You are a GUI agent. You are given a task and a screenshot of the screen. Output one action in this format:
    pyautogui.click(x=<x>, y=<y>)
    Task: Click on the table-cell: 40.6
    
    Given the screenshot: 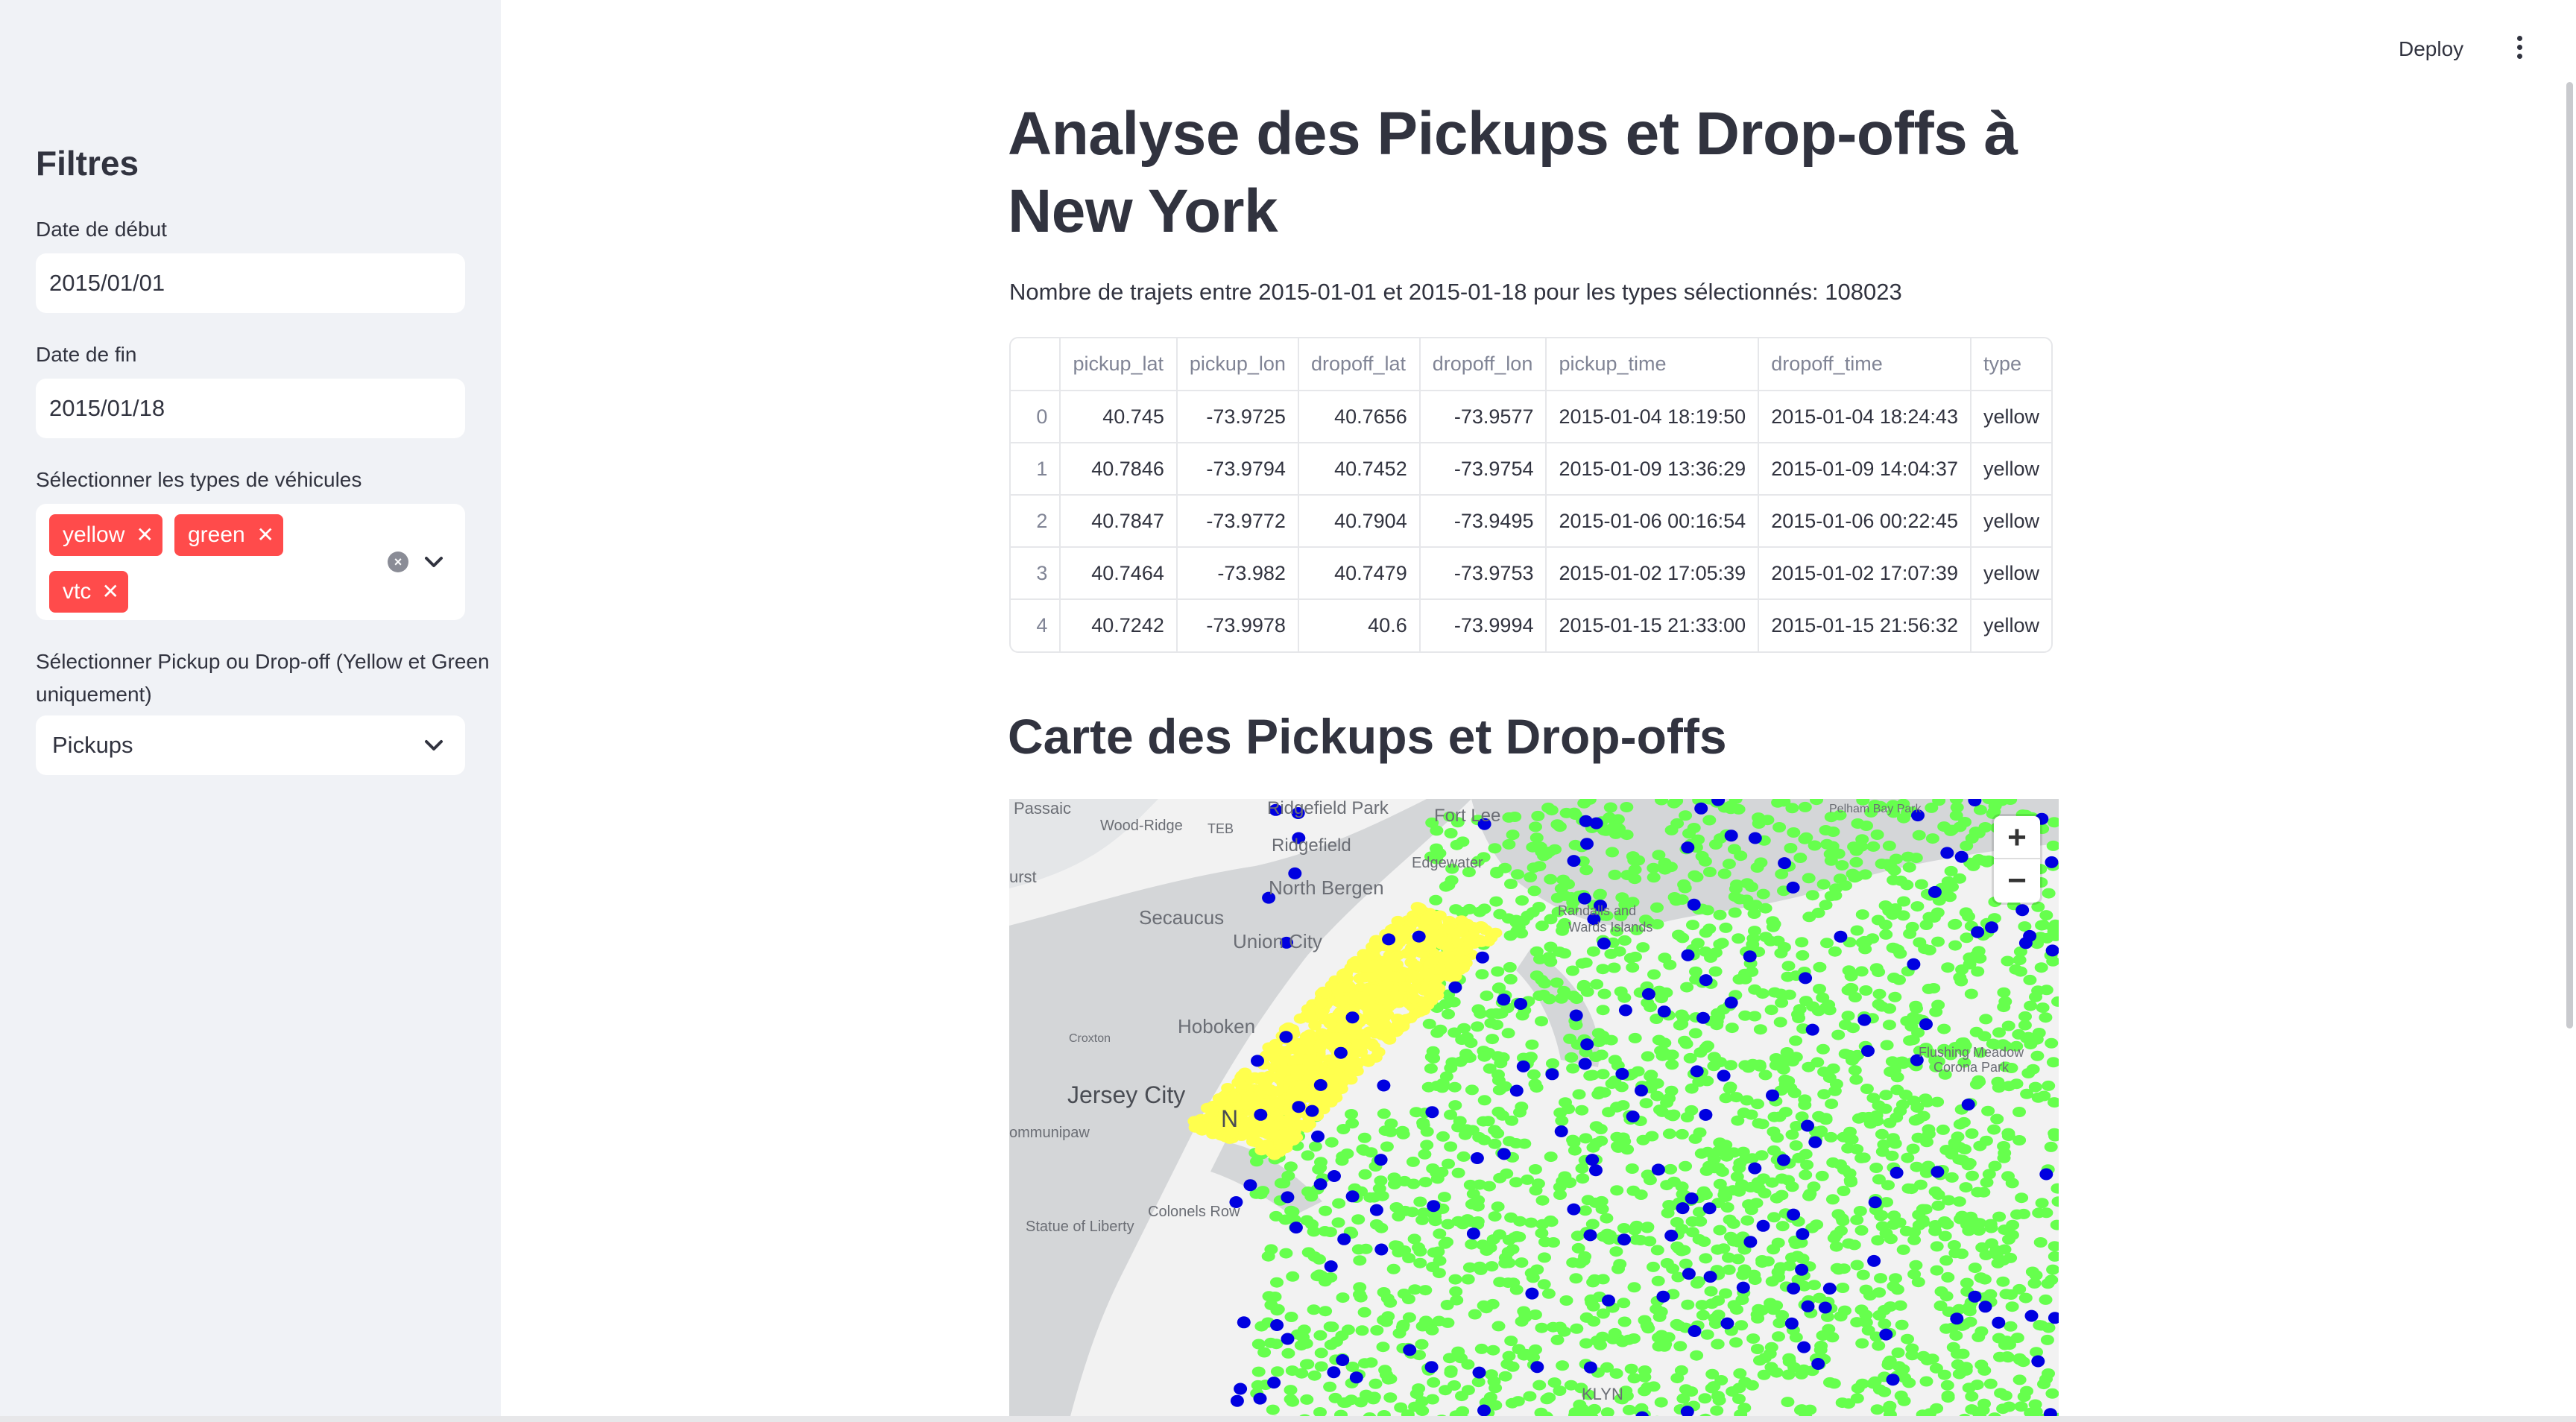 What is the action you would take?
    pyautogui.click(x=1359, y=625)
    